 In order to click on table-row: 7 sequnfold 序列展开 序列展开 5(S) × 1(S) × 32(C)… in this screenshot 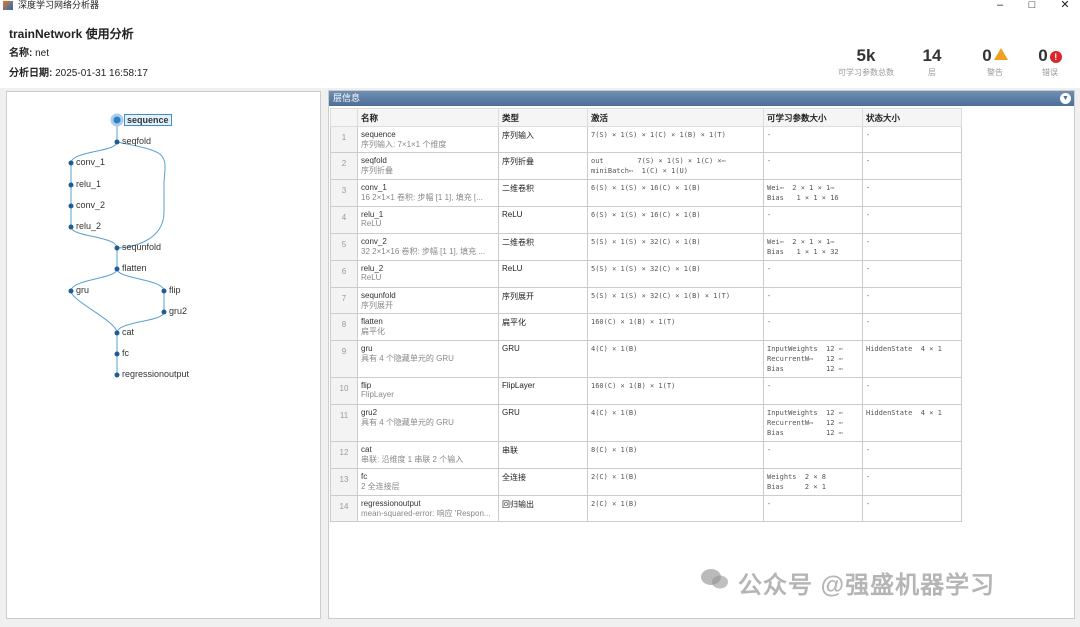, I will do `click(646, 300)`.